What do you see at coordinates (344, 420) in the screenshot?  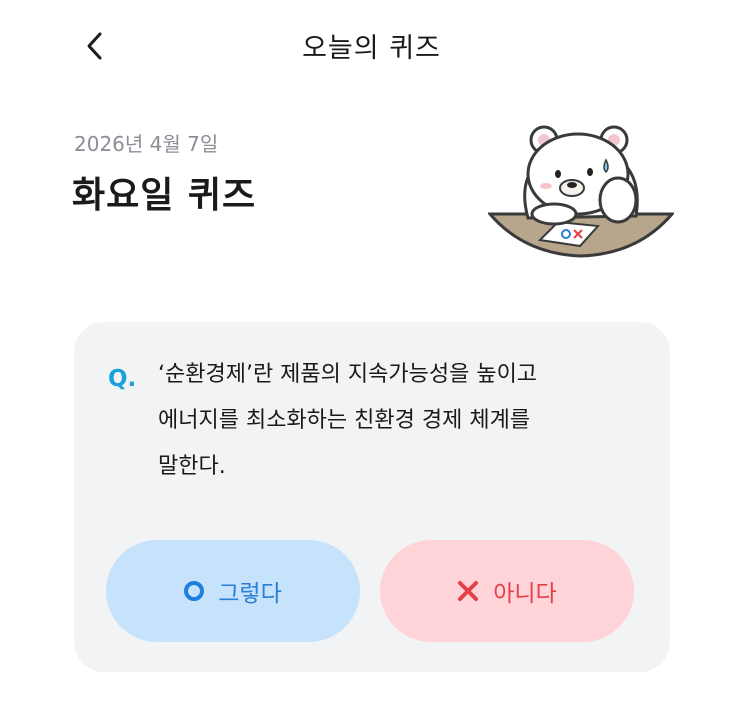 I see `question-line: 에너지를 최소화하는 친환경 경제 체계를` at bounding box center [344, 420].